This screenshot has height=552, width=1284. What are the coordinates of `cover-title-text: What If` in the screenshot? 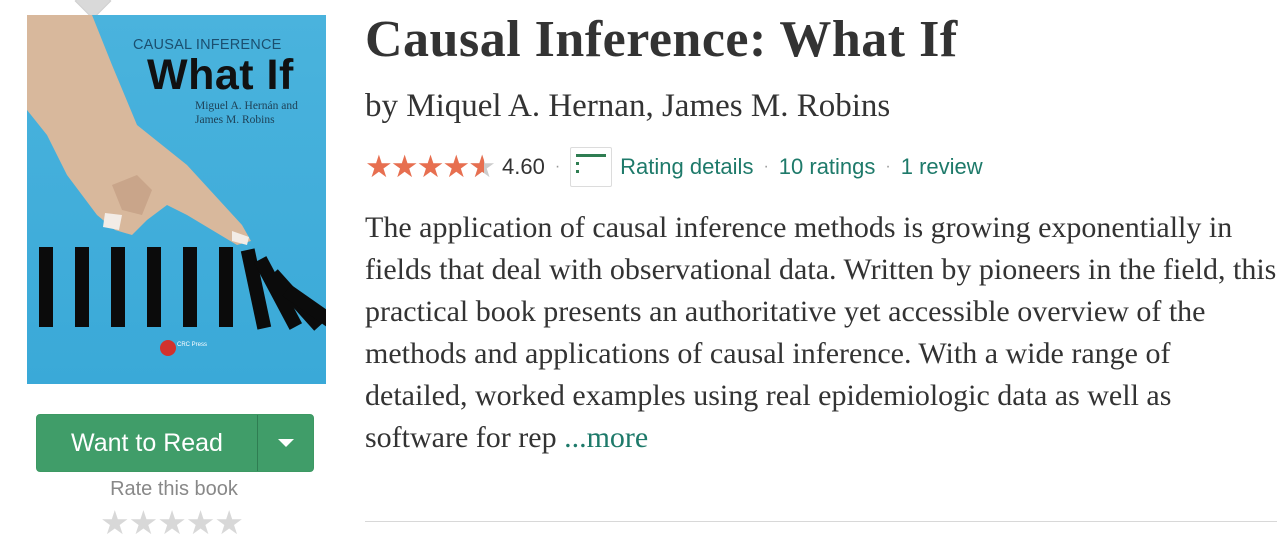 It's located at (220, 75).